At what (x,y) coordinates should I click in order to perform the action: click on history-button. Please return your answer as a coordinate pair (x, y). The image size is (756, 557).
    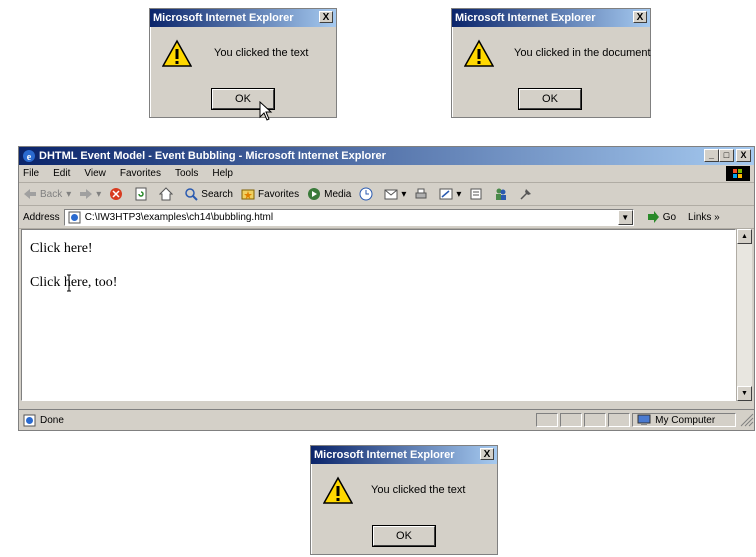
    Looking at the image, I should click on (367, 194).